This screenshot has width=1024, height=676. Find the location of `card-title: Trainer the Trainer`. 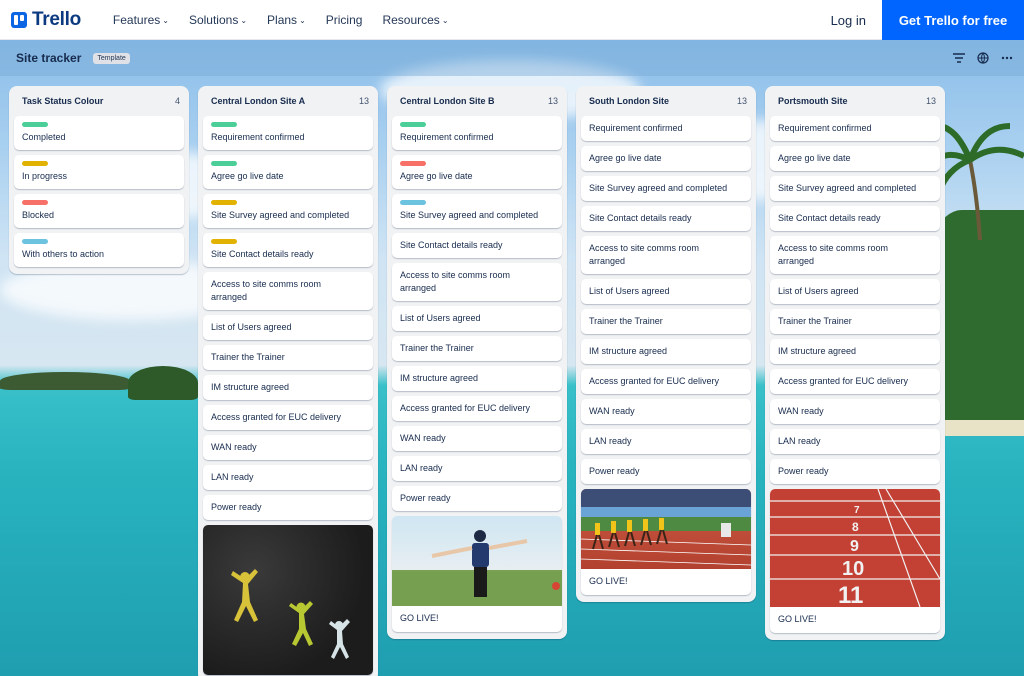

card-title: Trainer the Trainer is located at coordinates (248, 357).